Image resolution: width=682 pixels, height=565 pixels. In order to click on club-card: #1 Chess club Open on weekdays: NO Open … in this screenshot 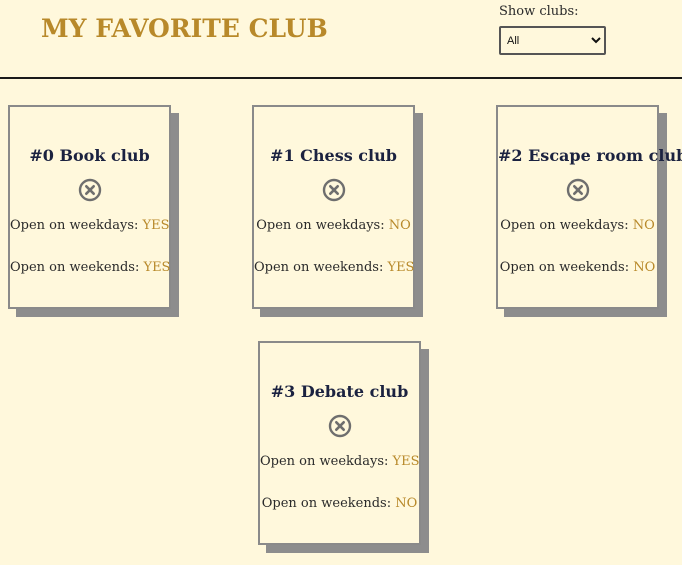, I will do `click(333, 207)`.